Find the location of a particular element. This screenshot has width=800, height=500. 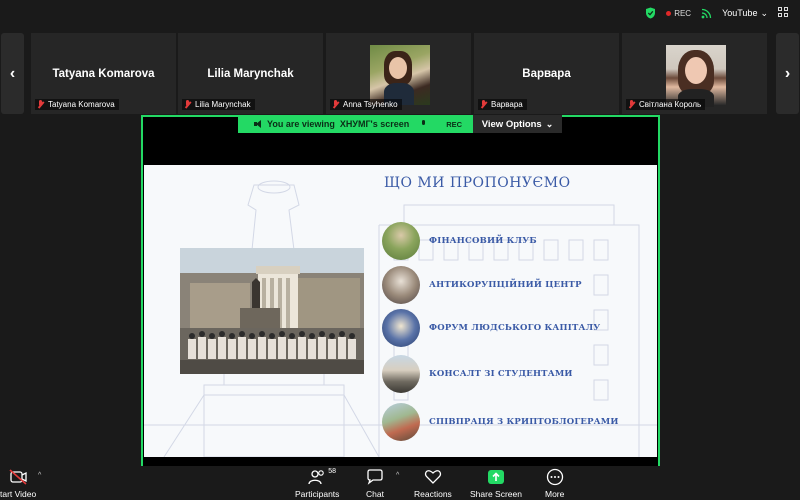

reactions-button: Reactions is located at coordinates (433, 483).